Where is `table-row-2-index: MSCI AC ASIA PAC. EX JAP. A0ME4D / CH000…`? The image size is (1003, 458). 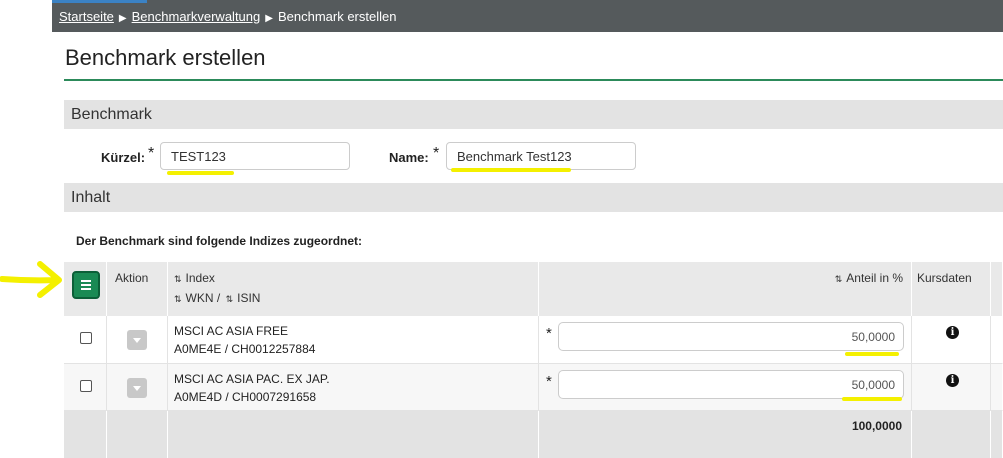 table-row-2-index: MSCI AC ASIA PAC. EX JAP. A0ME4D / CH000… is located at coordinates (353, 387).